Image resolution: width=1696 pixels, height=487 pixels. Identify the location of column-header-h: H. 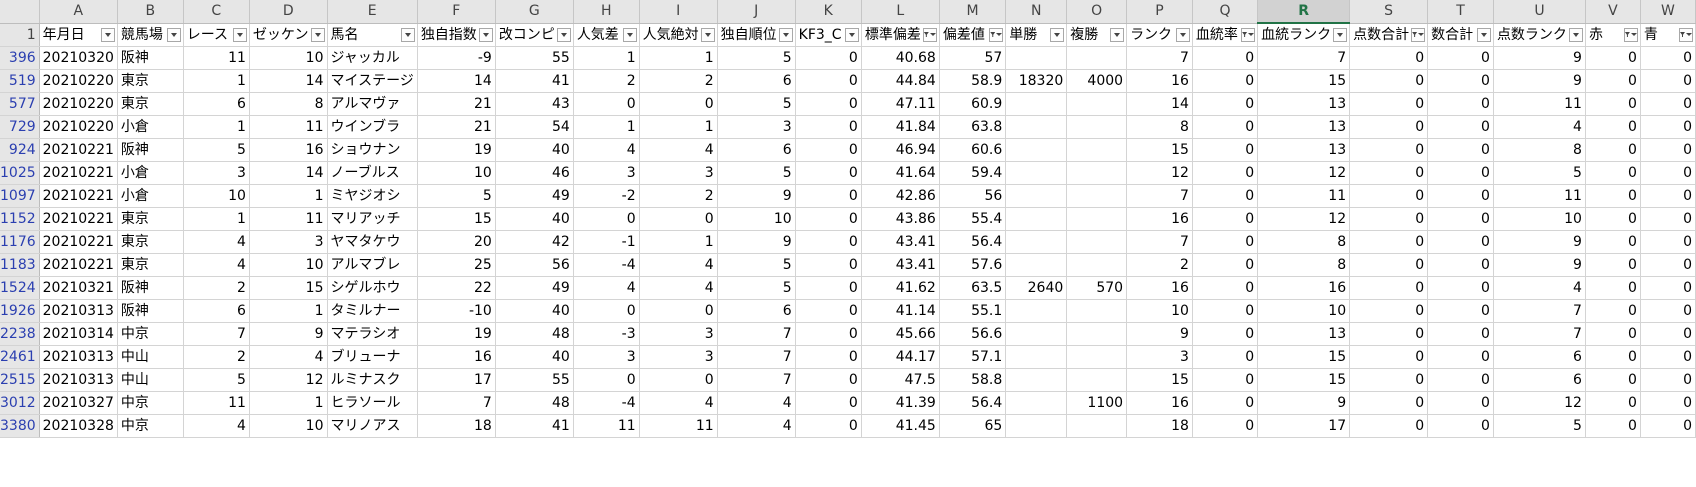
(606, 12).